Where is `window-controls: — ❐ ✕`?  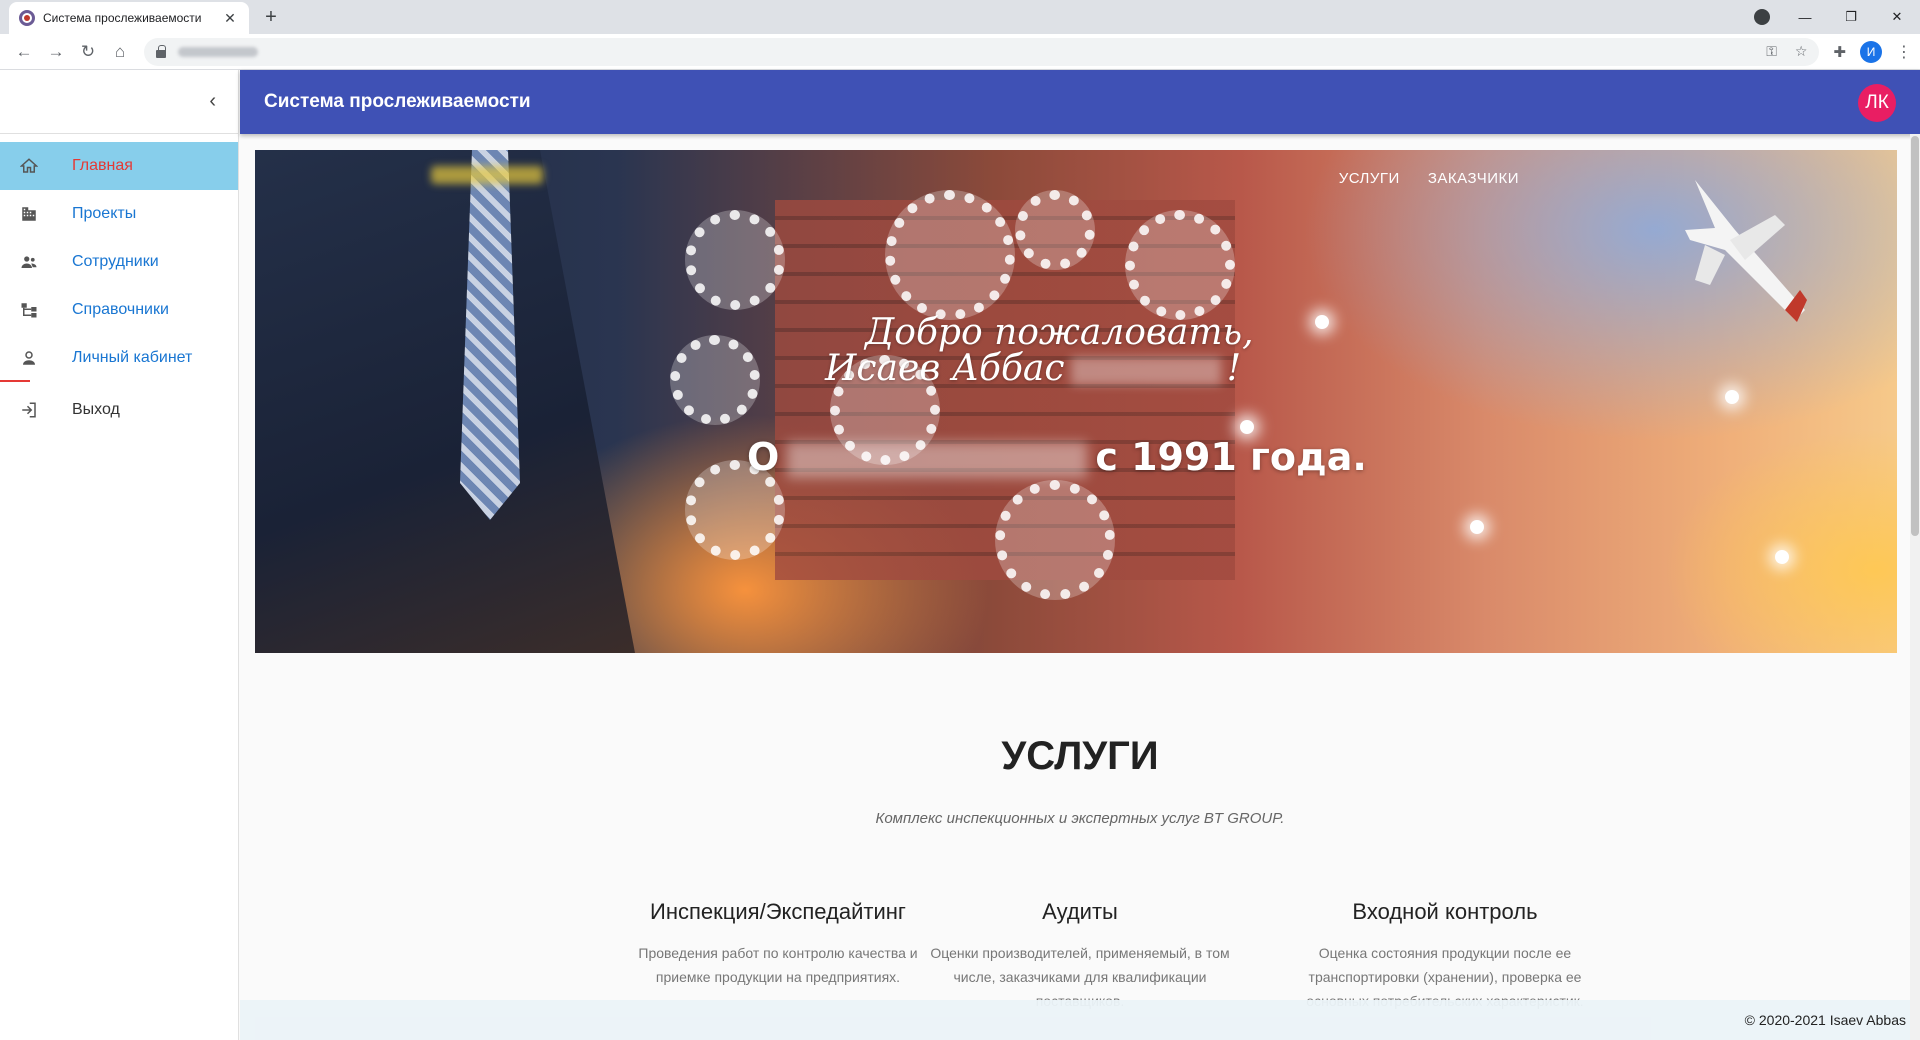 window-controls: — ❐ ✕ is located at coordinates (1851, 17).